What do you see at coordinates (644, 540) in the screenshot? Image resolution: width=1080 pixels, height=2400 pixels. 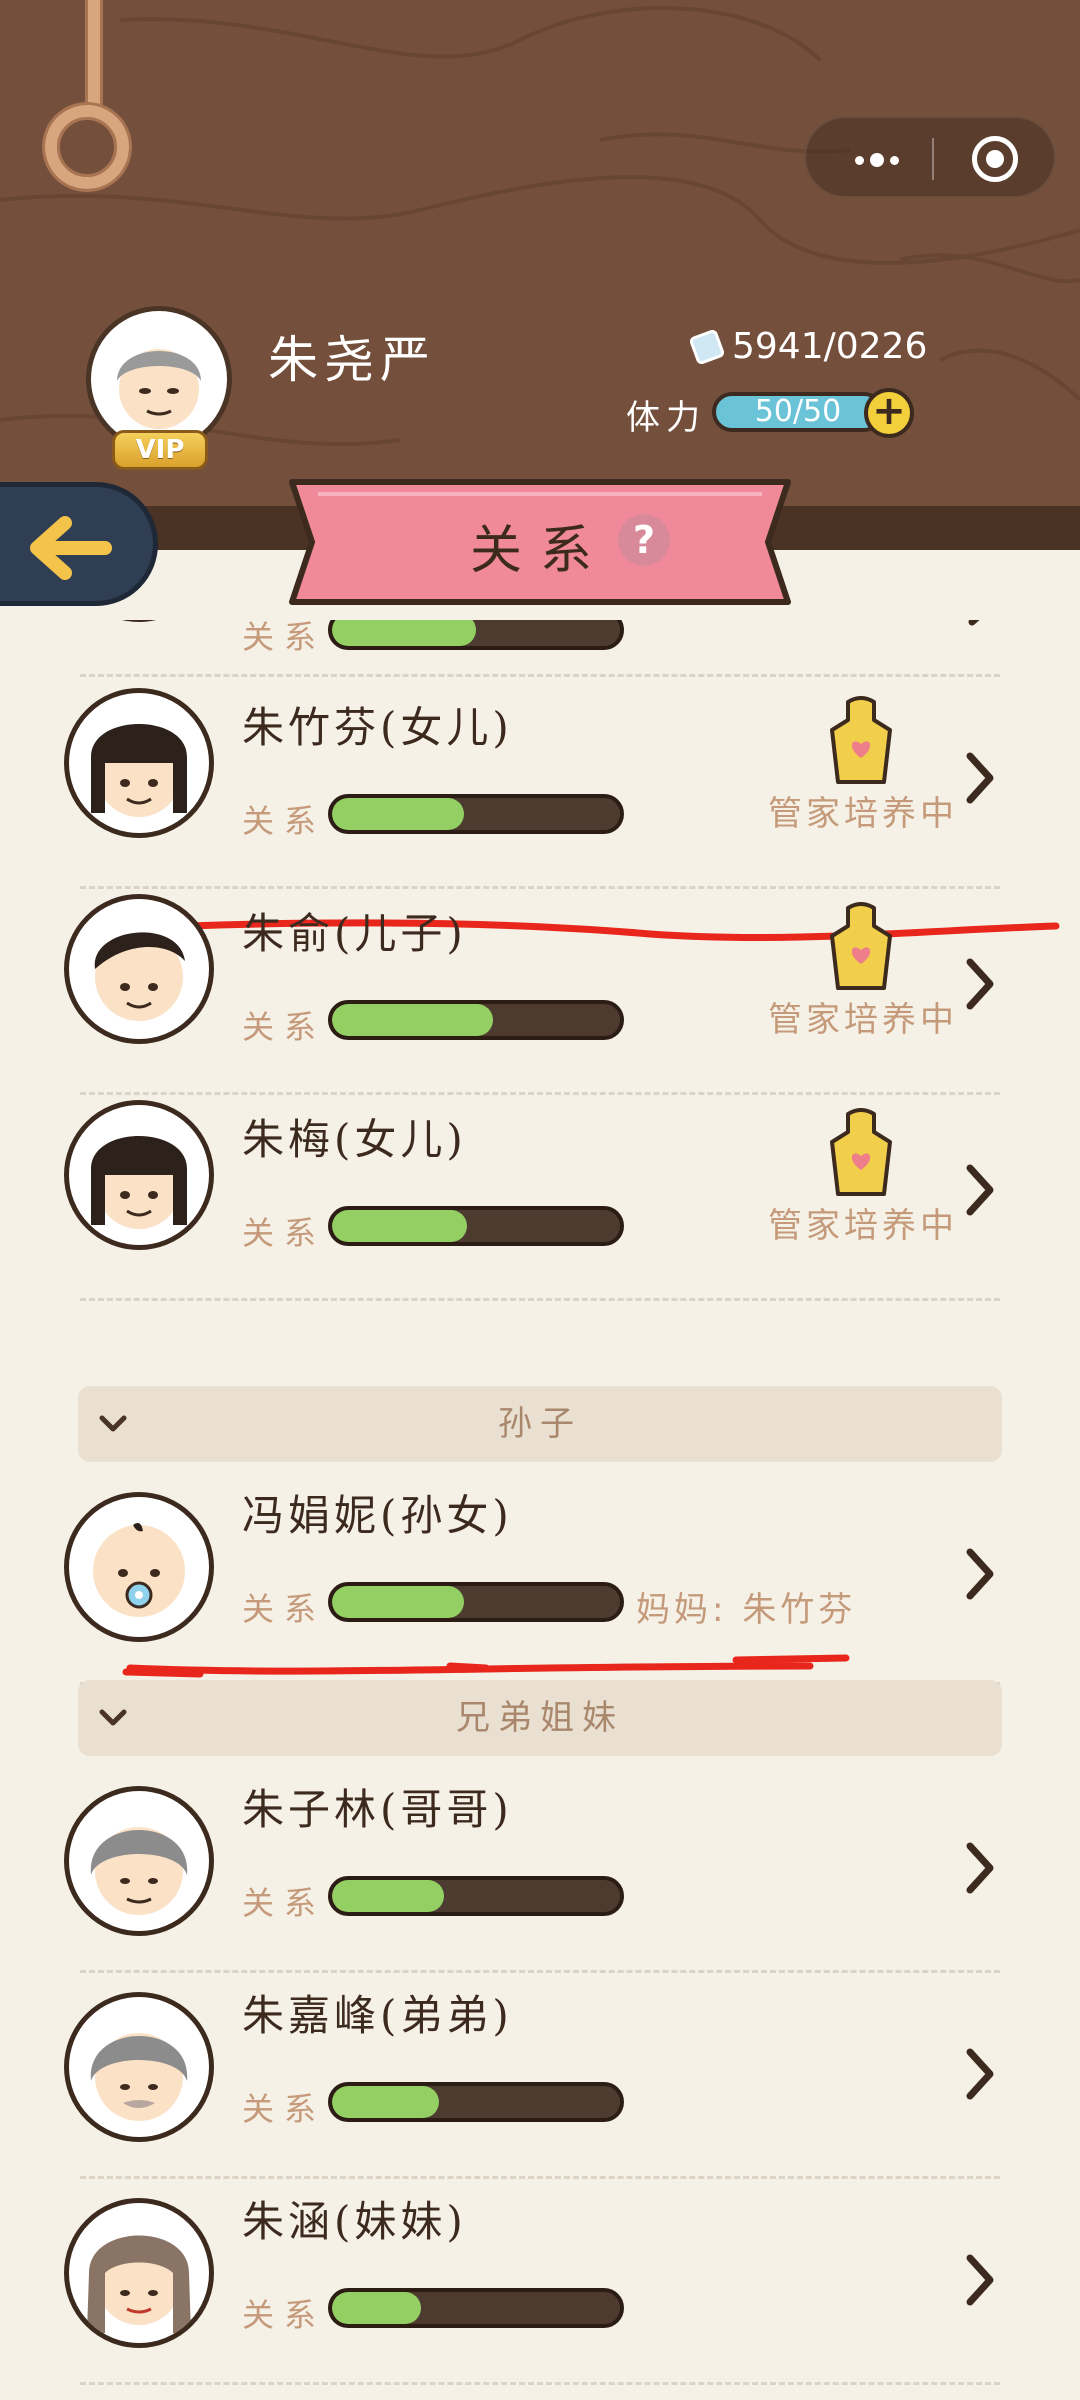 I see `help-icon: ?` at bounding box center [644, 540].